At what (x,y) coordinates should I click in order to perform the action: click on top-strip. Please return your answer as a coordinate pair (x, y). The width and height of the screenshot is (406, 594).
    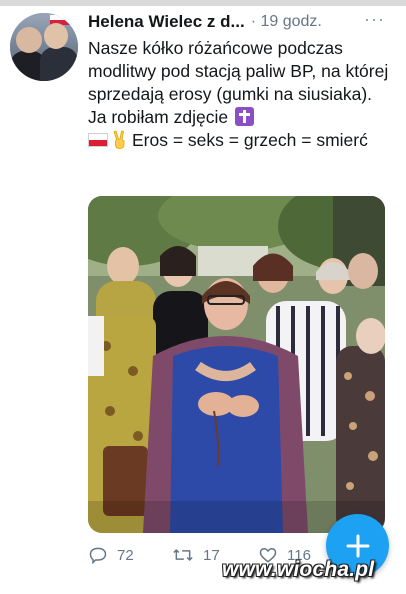
    Looking at the image, I should click on (203, 3).